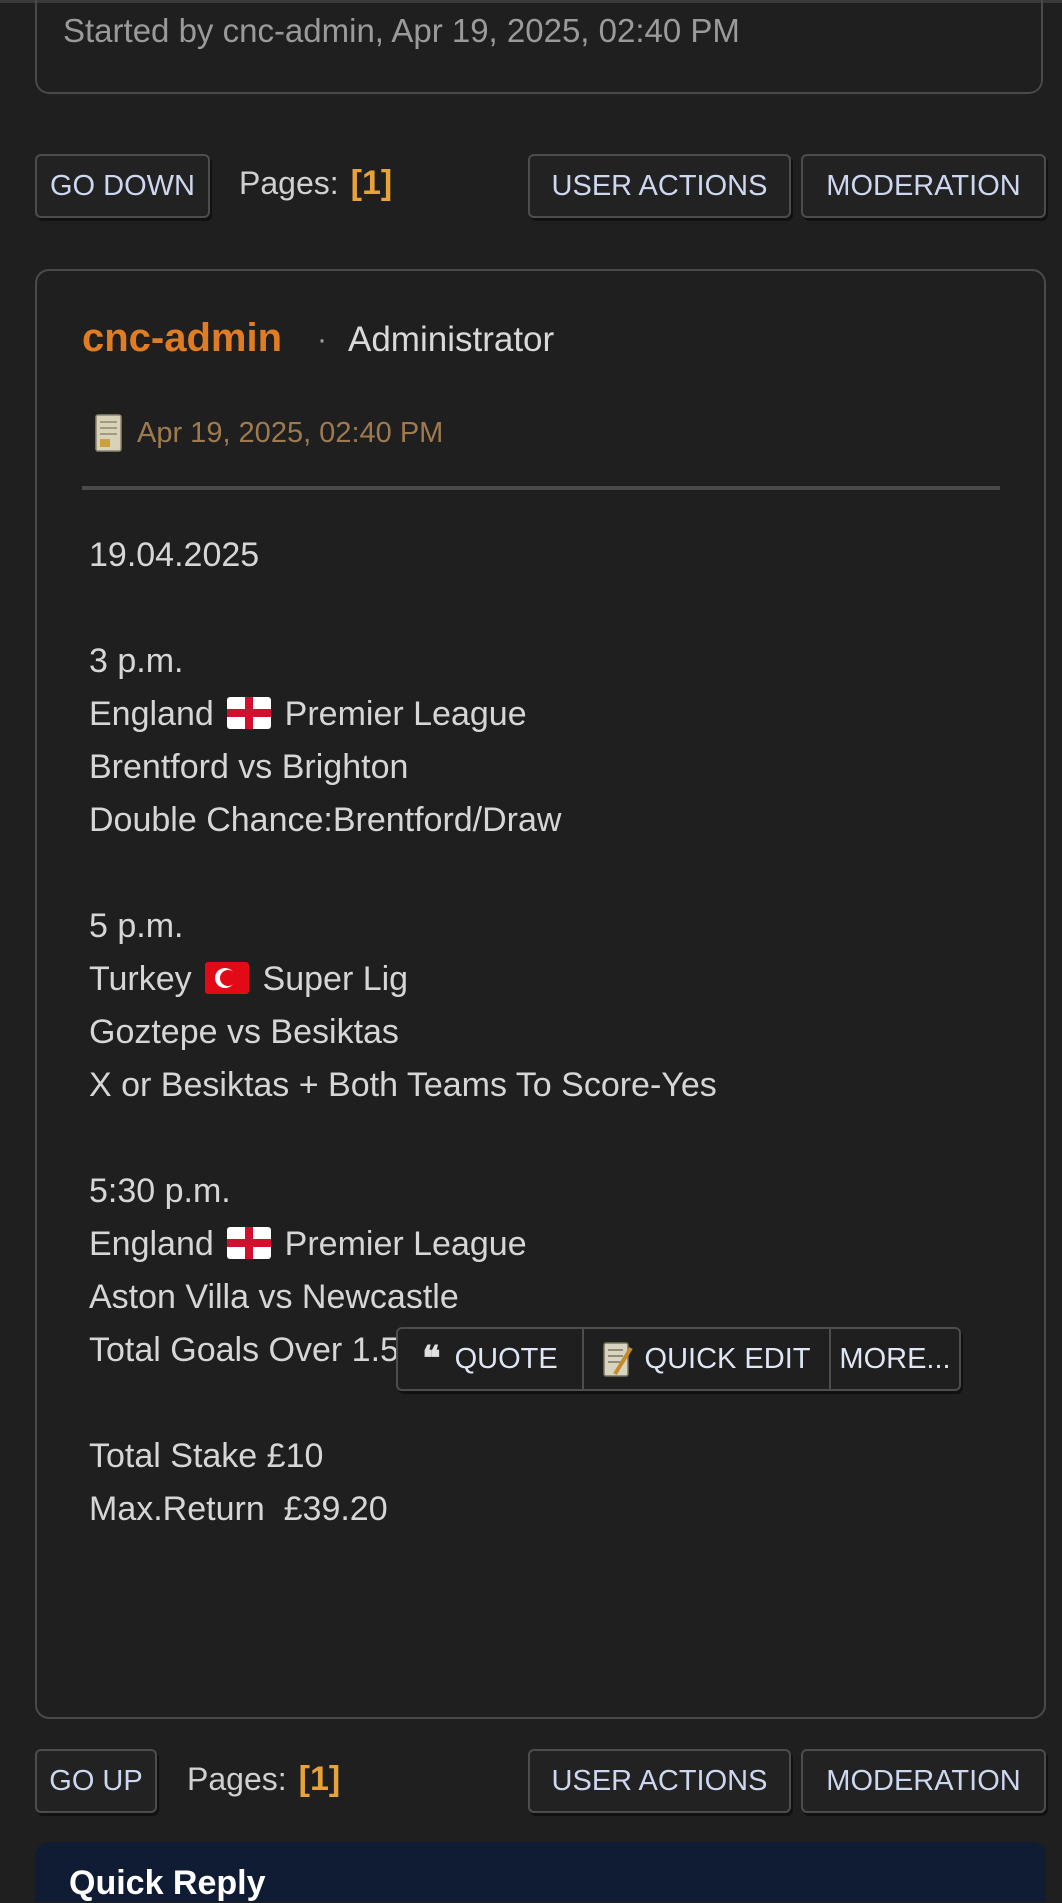  I want to click on quick-edit-label: QUICK EDIT, so click(727, 1358).